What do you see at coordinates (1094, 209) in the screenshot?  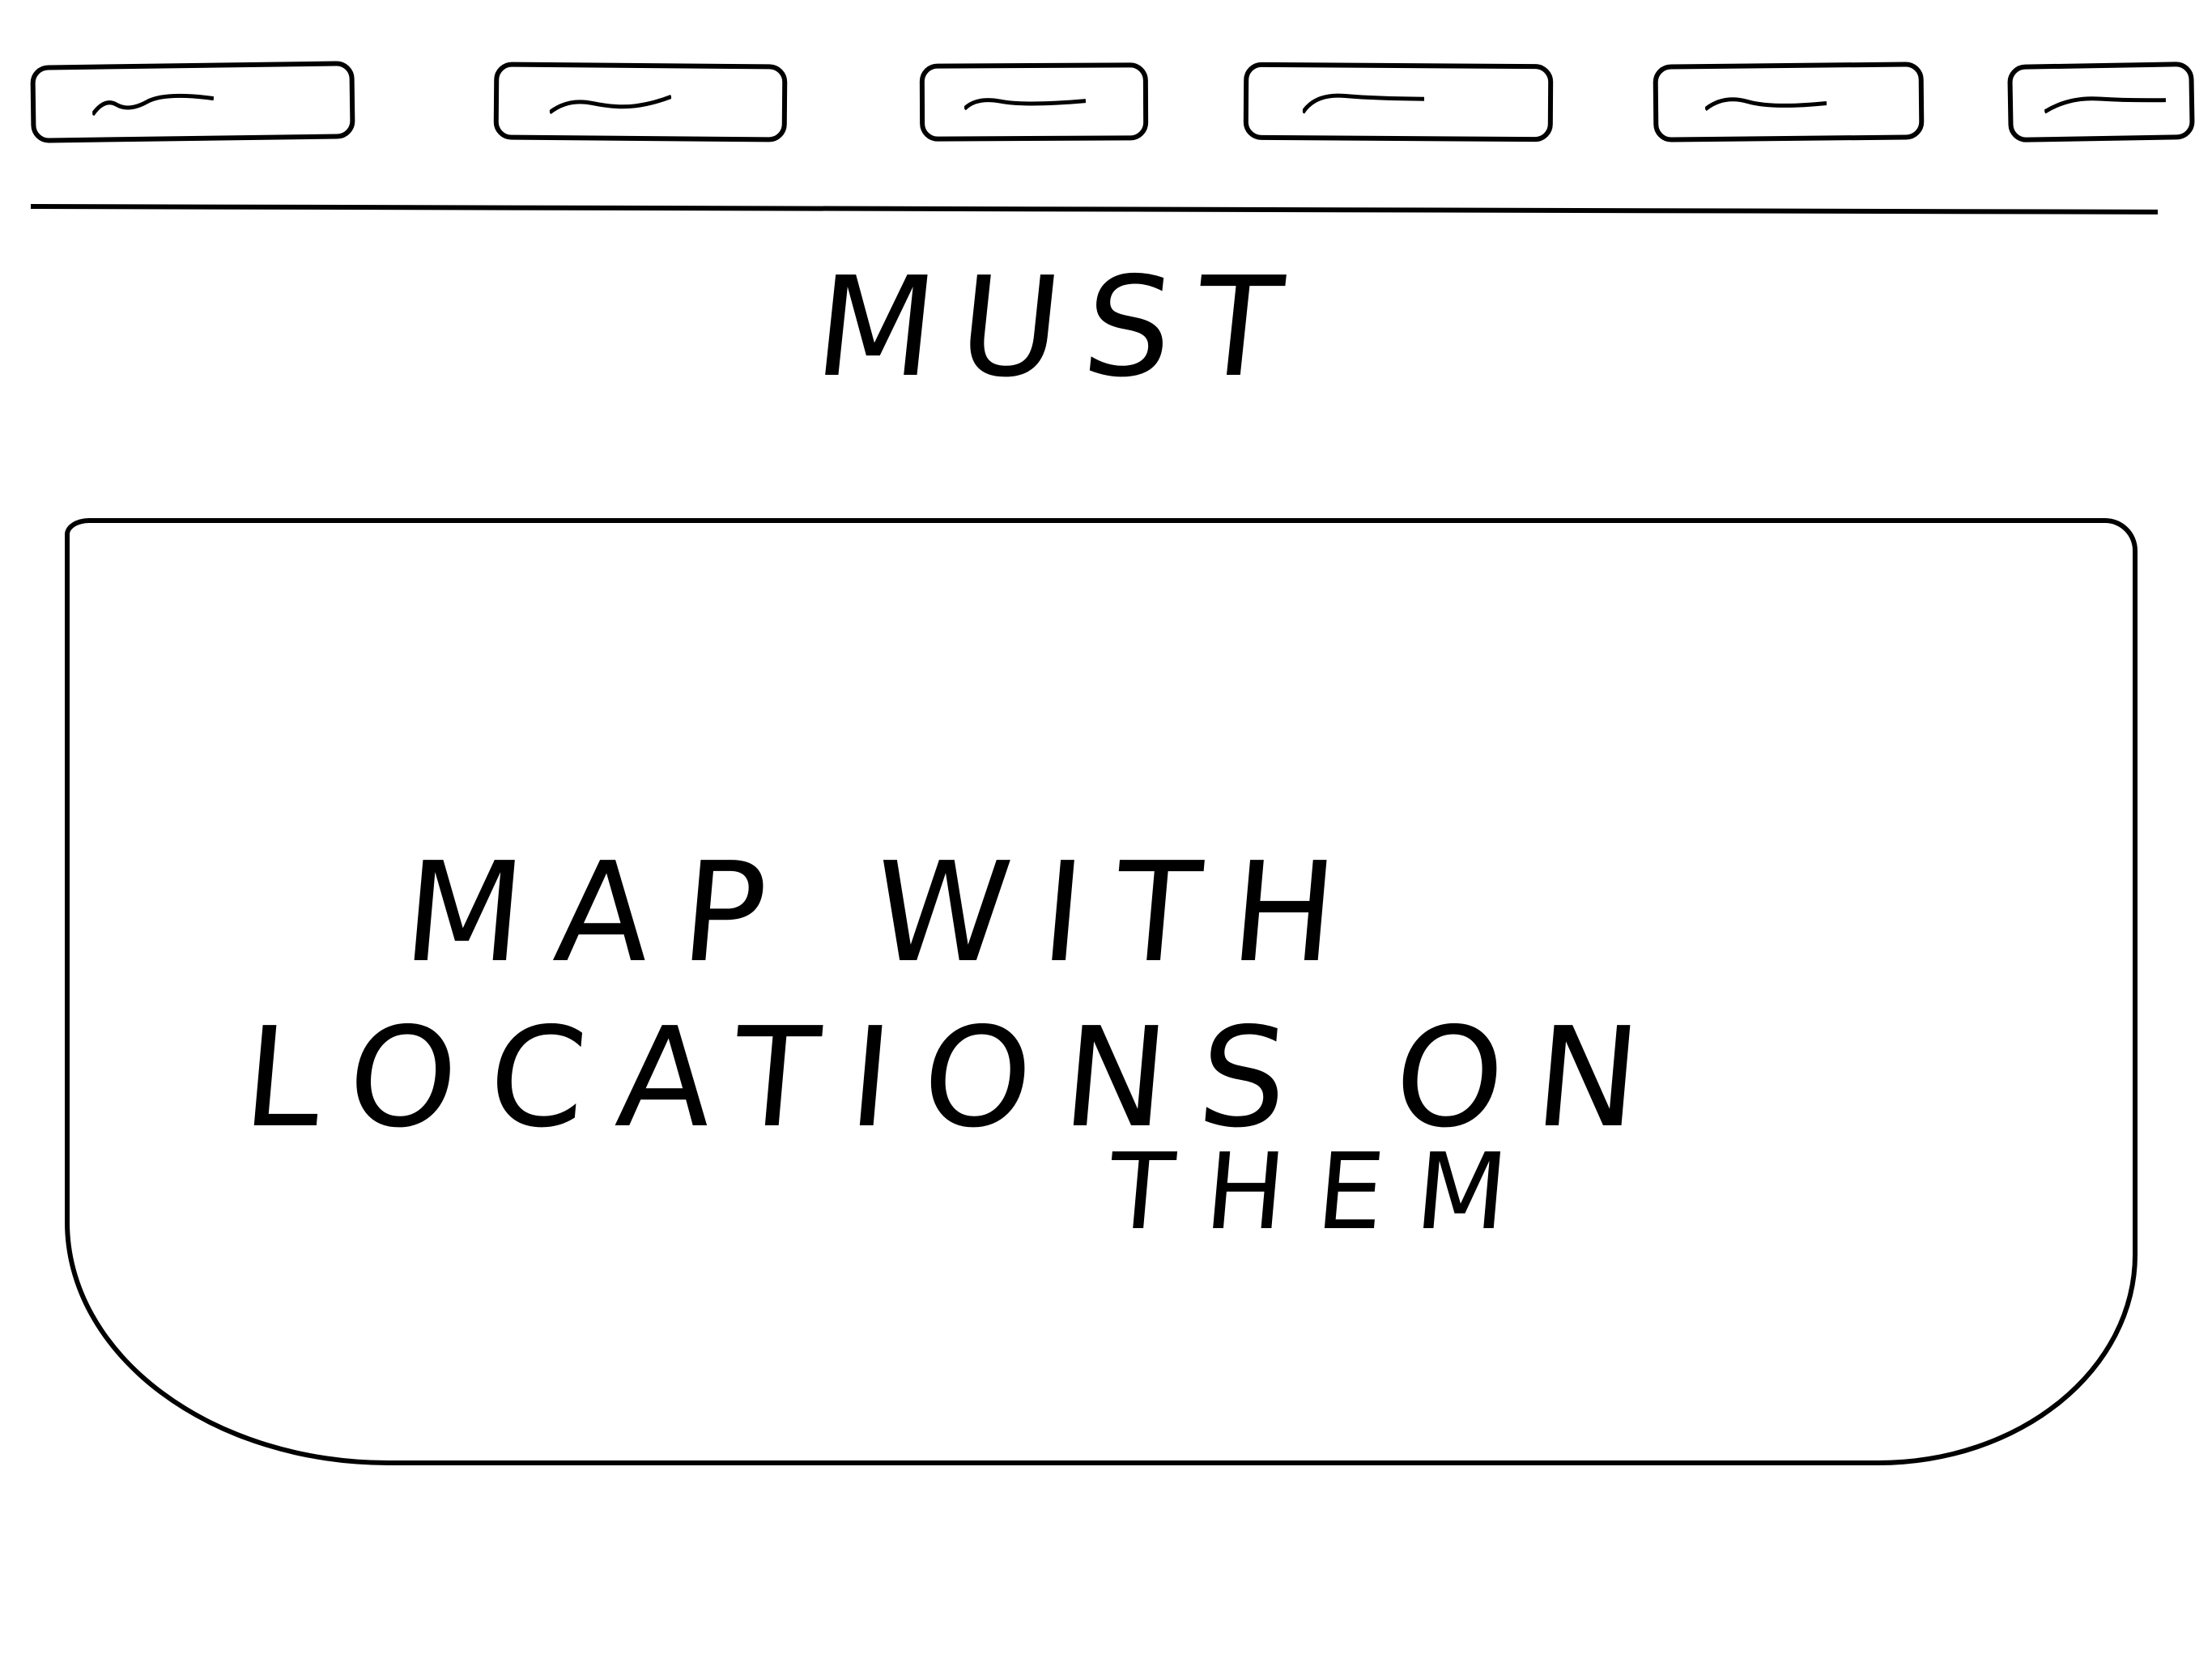 I see `header-divider` at bounding box center [1094, 209].